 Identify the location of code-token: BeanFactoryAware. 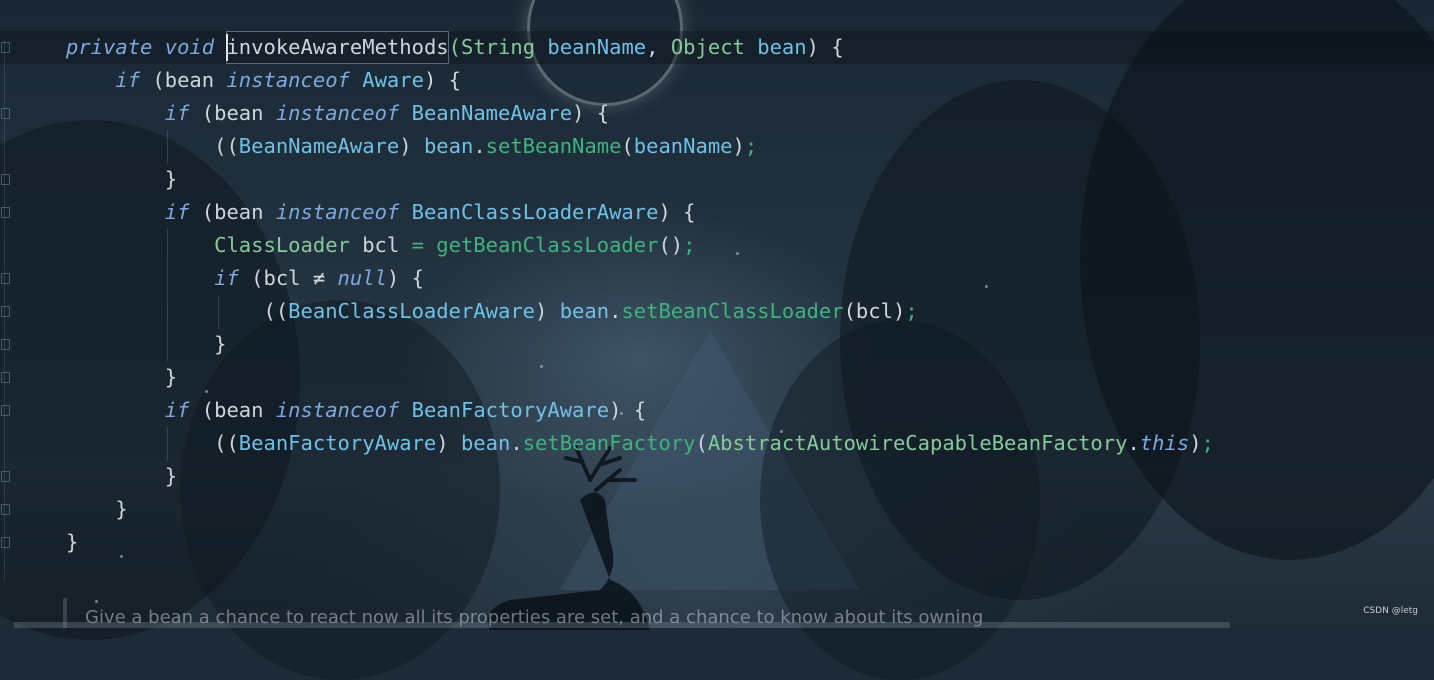
(510, 410).